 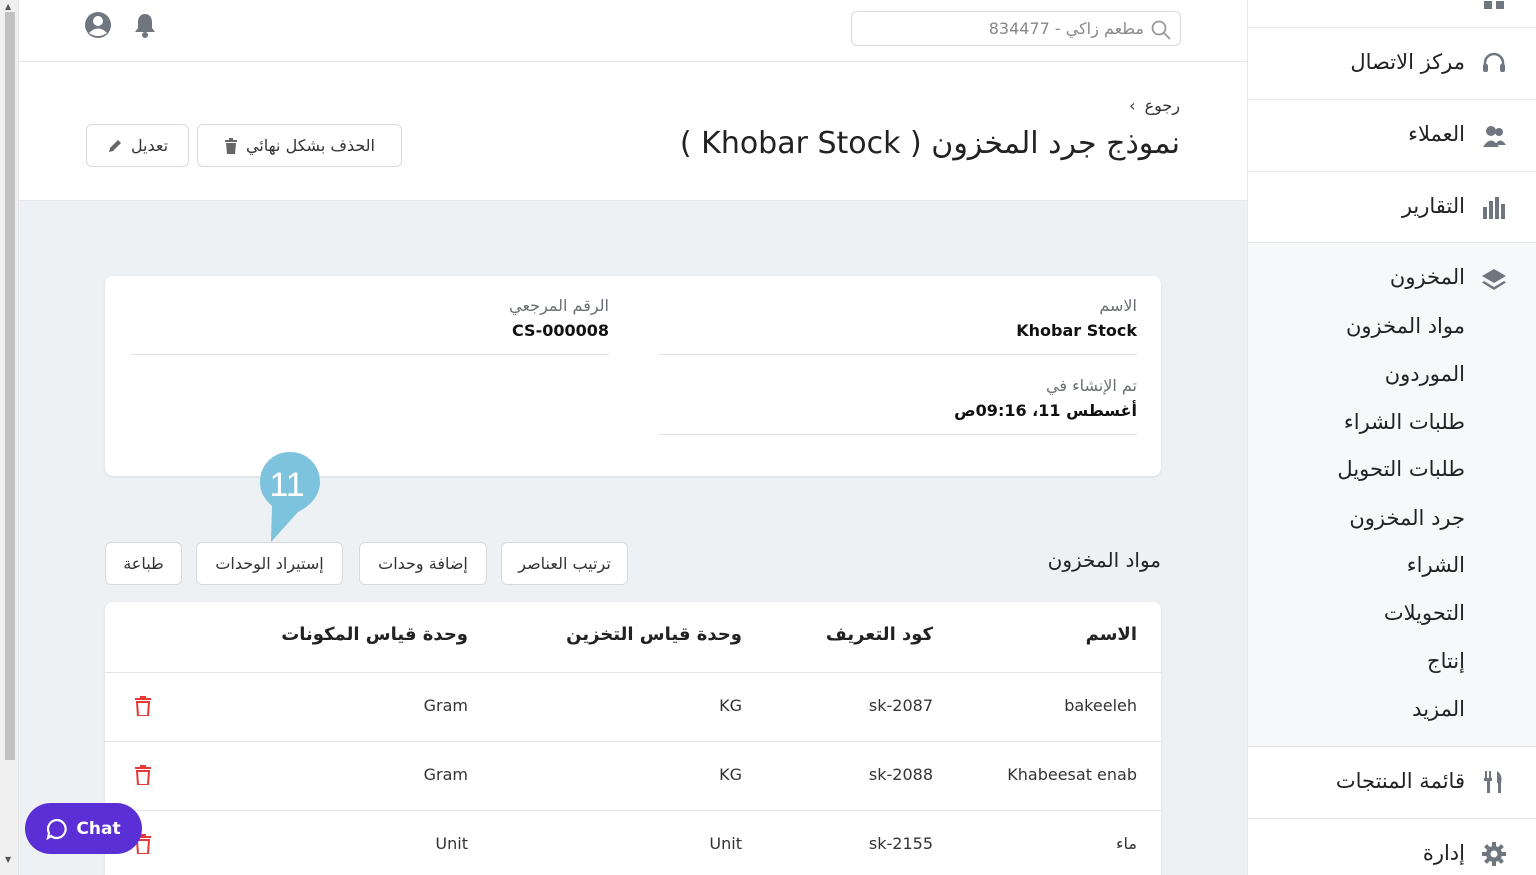 I want to click on sidebar-label-call-center: مركز الاتصال, so click(x=1407, y=62).